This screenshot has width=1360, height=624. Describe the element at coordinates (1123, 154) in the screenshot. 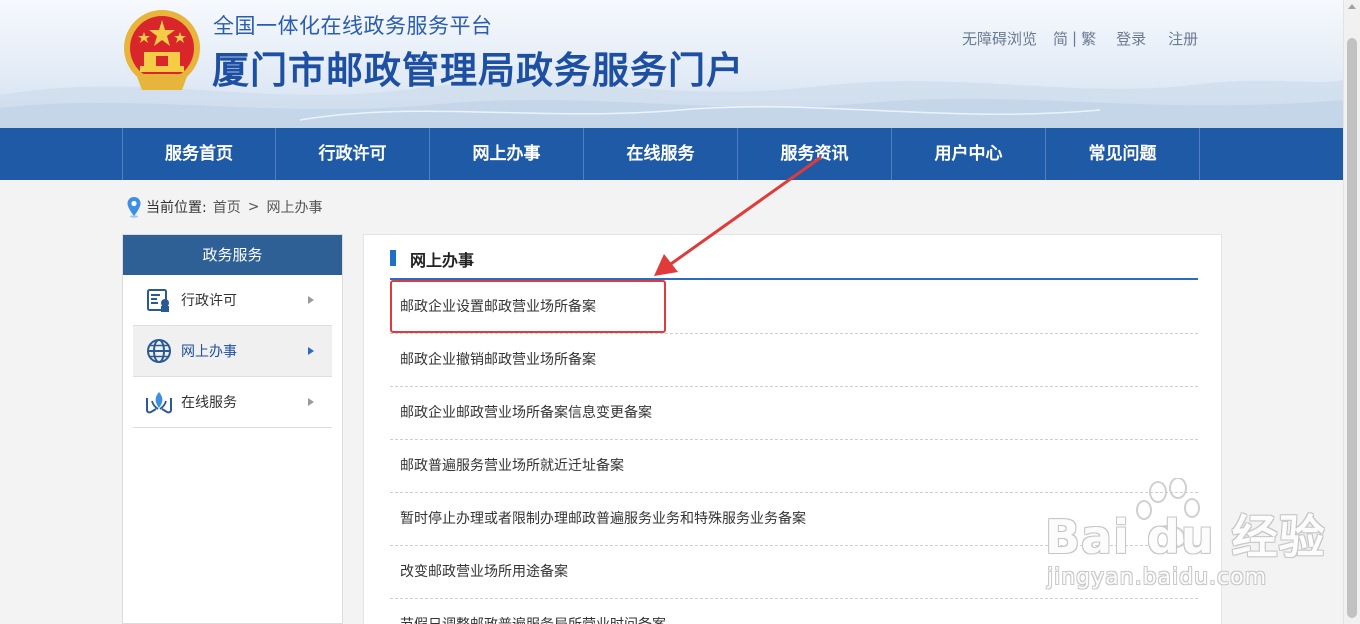

I see `nav-item-faq: 常见问题` at that location.